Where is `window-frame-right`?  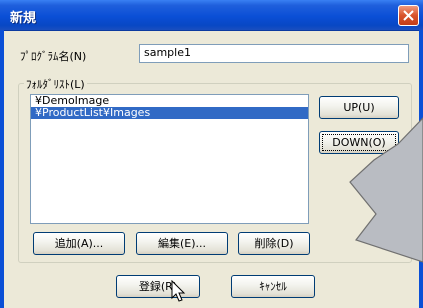
window-frame-right is located at coordinates (421, 169).